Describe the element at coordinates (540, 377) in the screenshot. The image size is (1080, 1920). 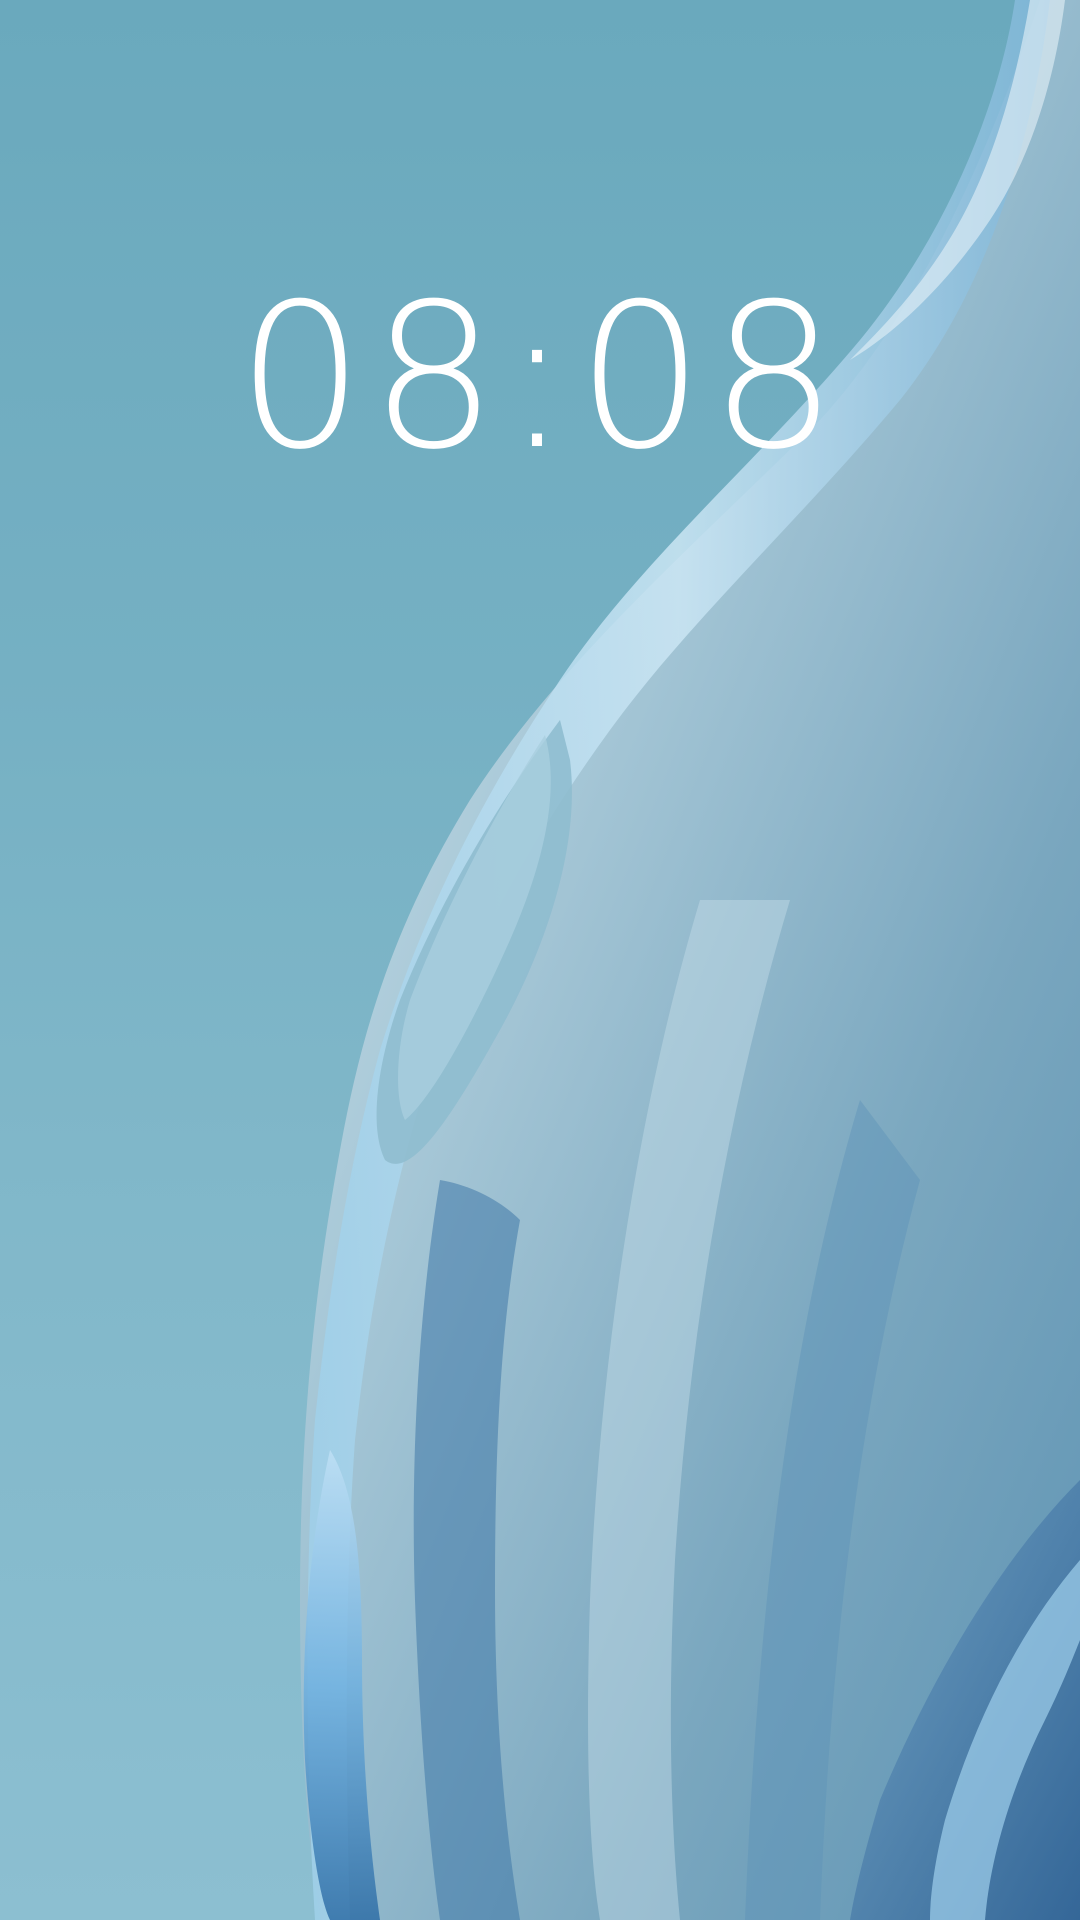
I see `lock-screen-clock: 08:08` at that location.